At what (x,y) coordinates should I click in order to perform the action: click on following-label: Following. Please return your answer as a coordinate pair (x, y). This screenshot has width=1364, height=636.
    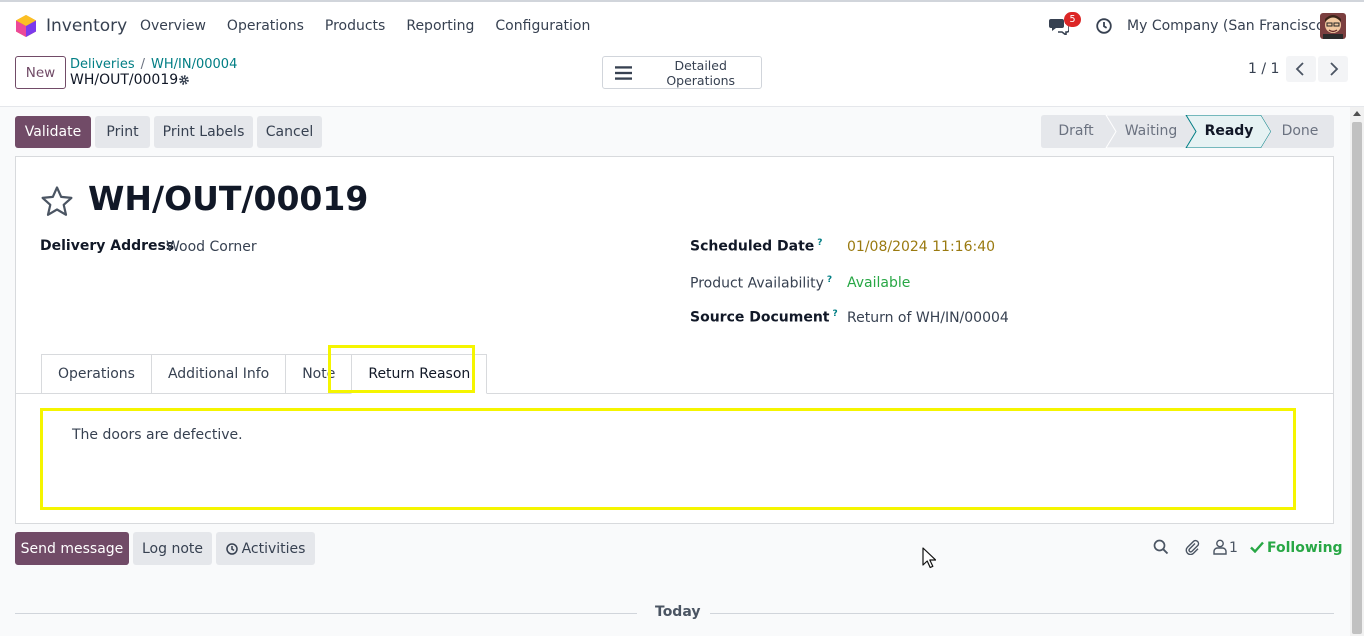
    Looking at the image, I should click on (1305, 548).